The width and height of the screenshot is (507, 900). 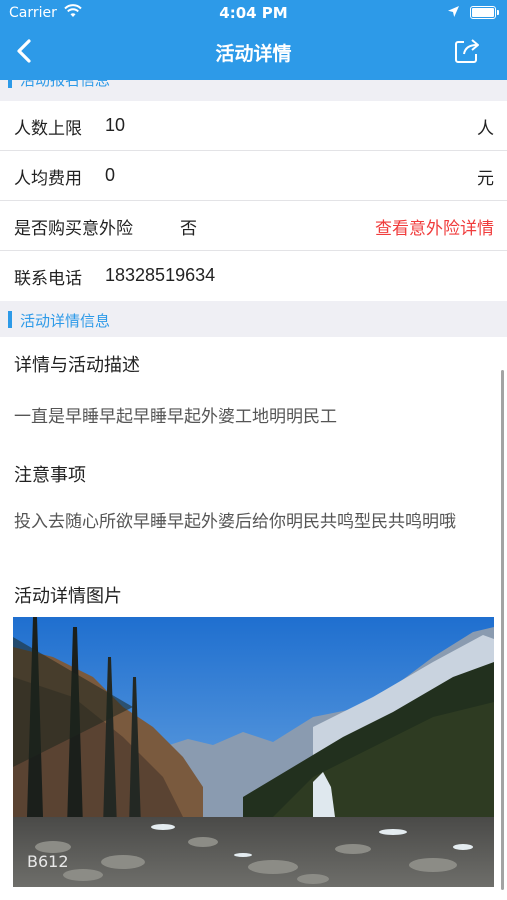 I want to click on section-header-signup: 活动报名信息, so click(x=253, y=90).